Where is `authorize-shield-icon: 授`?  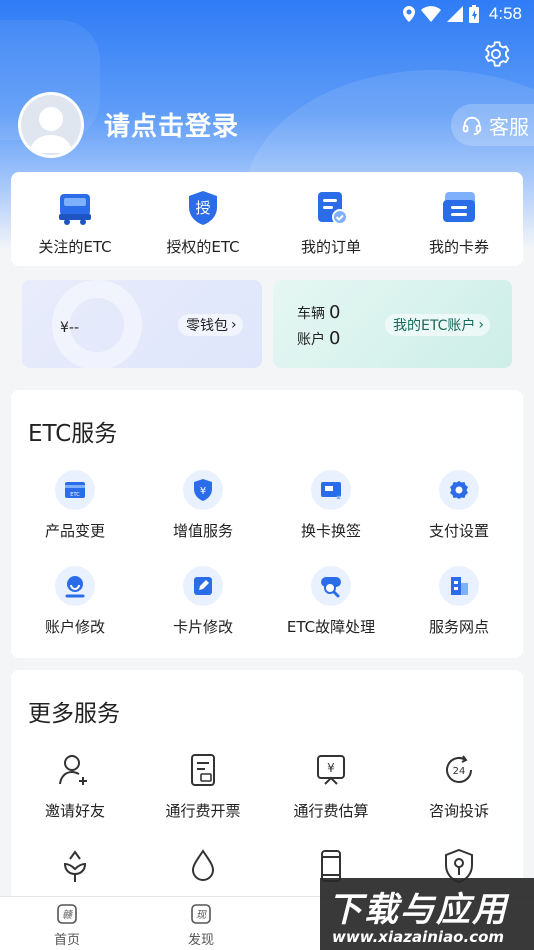
authorize-shield-icon: 授 is located at coordinates (203, 208).